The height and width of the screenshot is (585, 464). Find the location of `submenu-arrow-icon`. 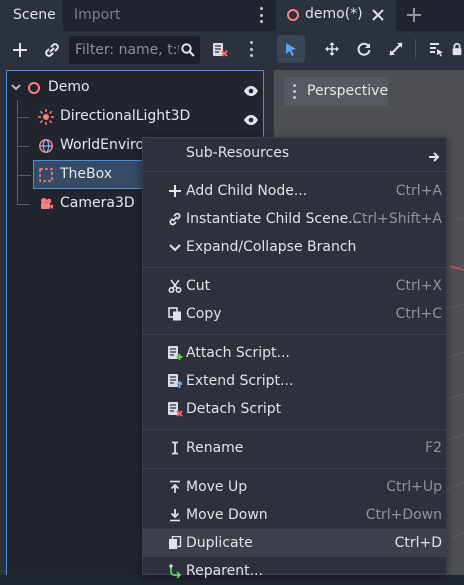

submenu-arrow-icon is located at coordinates (435, 160).